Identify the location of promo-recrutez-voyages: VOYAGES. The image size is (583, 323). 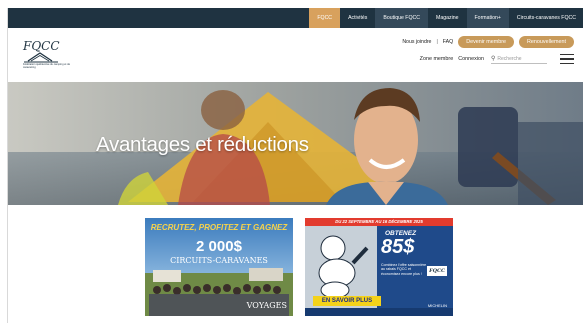
(266, 305).